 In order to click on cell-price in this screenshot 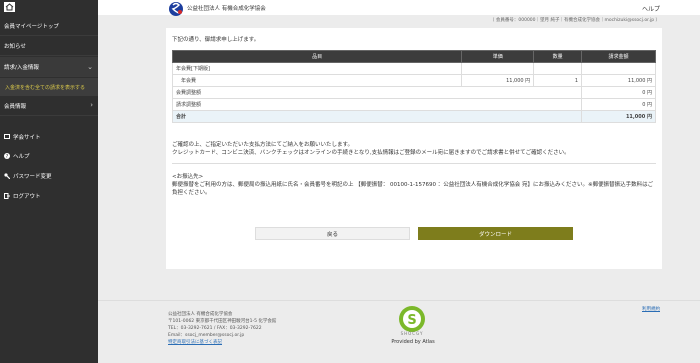, I will do `click(498, 68)`.